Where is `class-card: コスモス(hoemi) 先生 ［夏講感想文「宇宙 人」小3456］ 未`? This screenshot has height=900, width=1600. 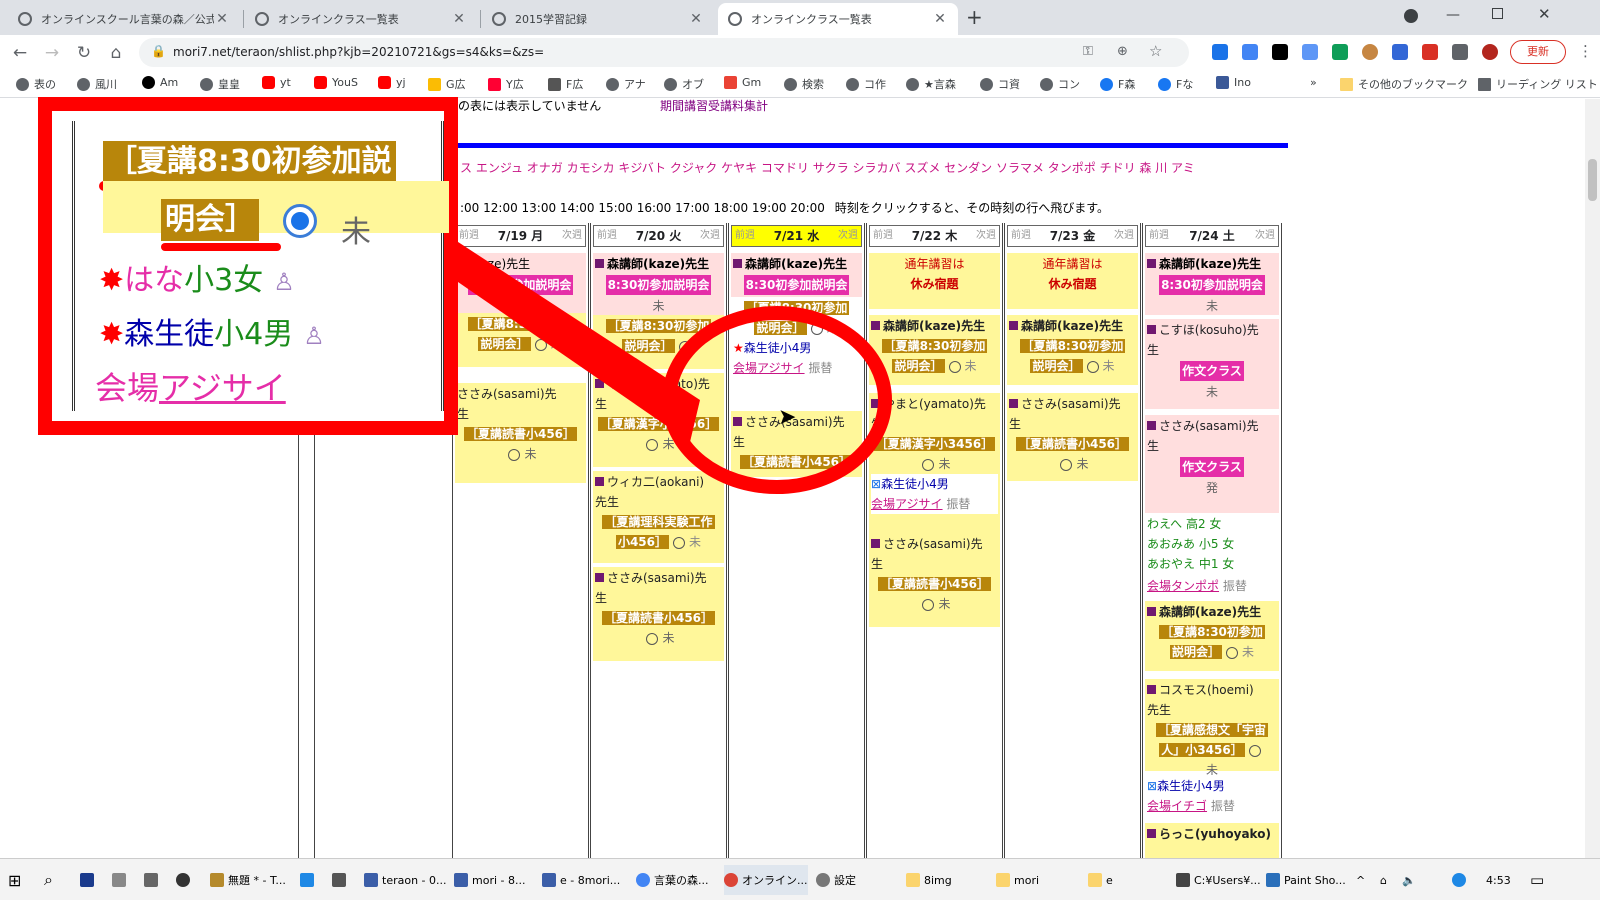
class-card: コスモス(hoemi) 先生 ［夏講感想文「宇宙 人」小3456］ 未 is located at coordinates (1212, 728).